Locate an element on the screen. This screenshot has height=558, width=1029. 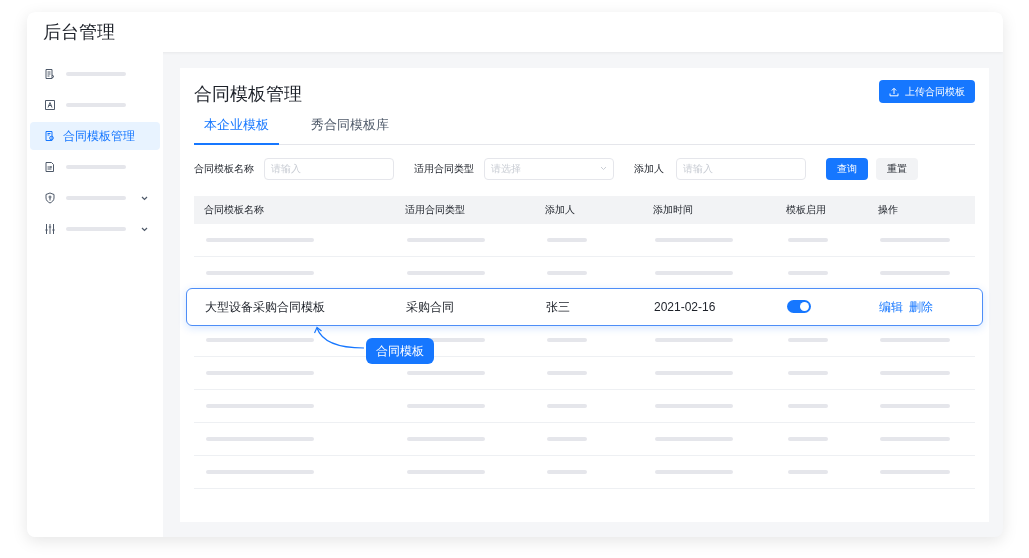
tab: 本企业模板 is located at coordinates (236, 128).